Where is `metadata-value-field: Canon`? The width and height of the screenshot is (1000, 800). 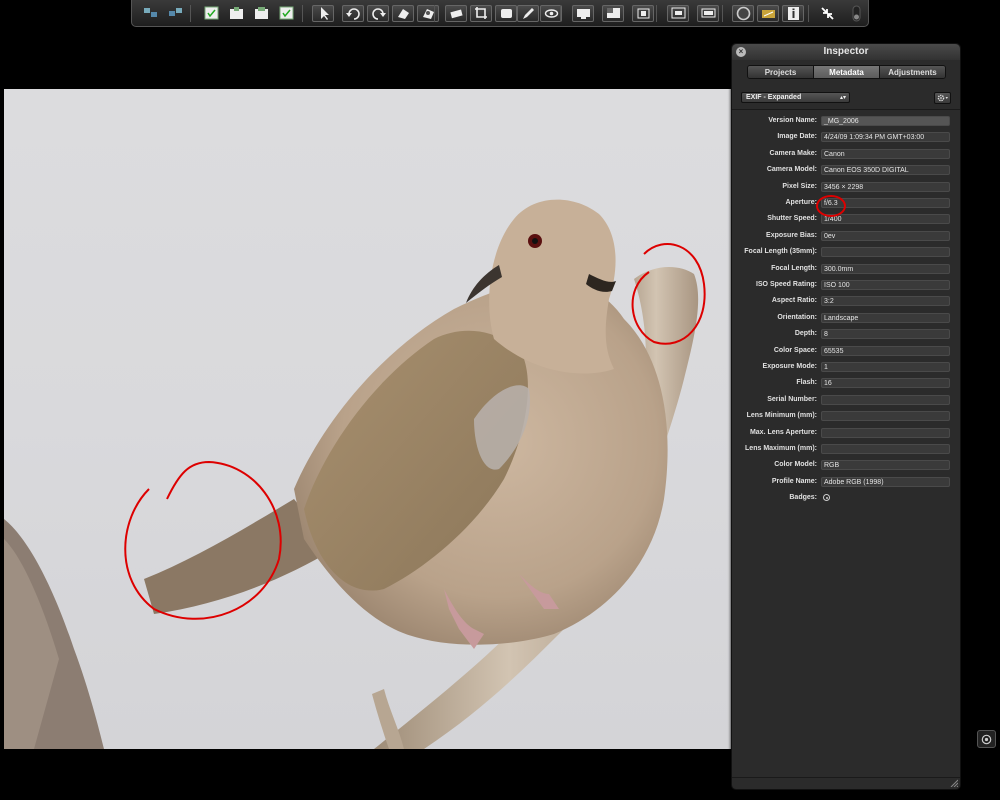 metadata-value-field: Canon is located at coordinates (885, 153).